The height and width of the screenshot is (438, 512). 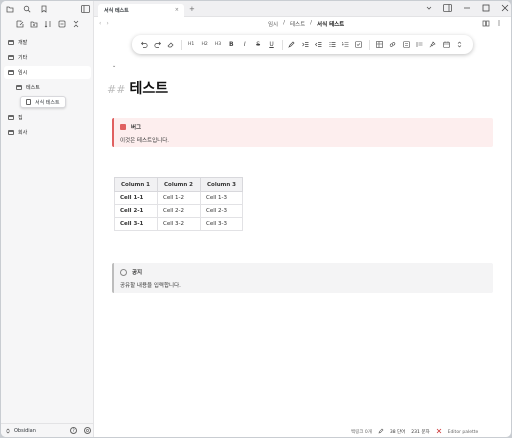 What do you see at coordinates (26, 9) in the screenshot?
I see `search-icon` at bounding box center [26, 9].